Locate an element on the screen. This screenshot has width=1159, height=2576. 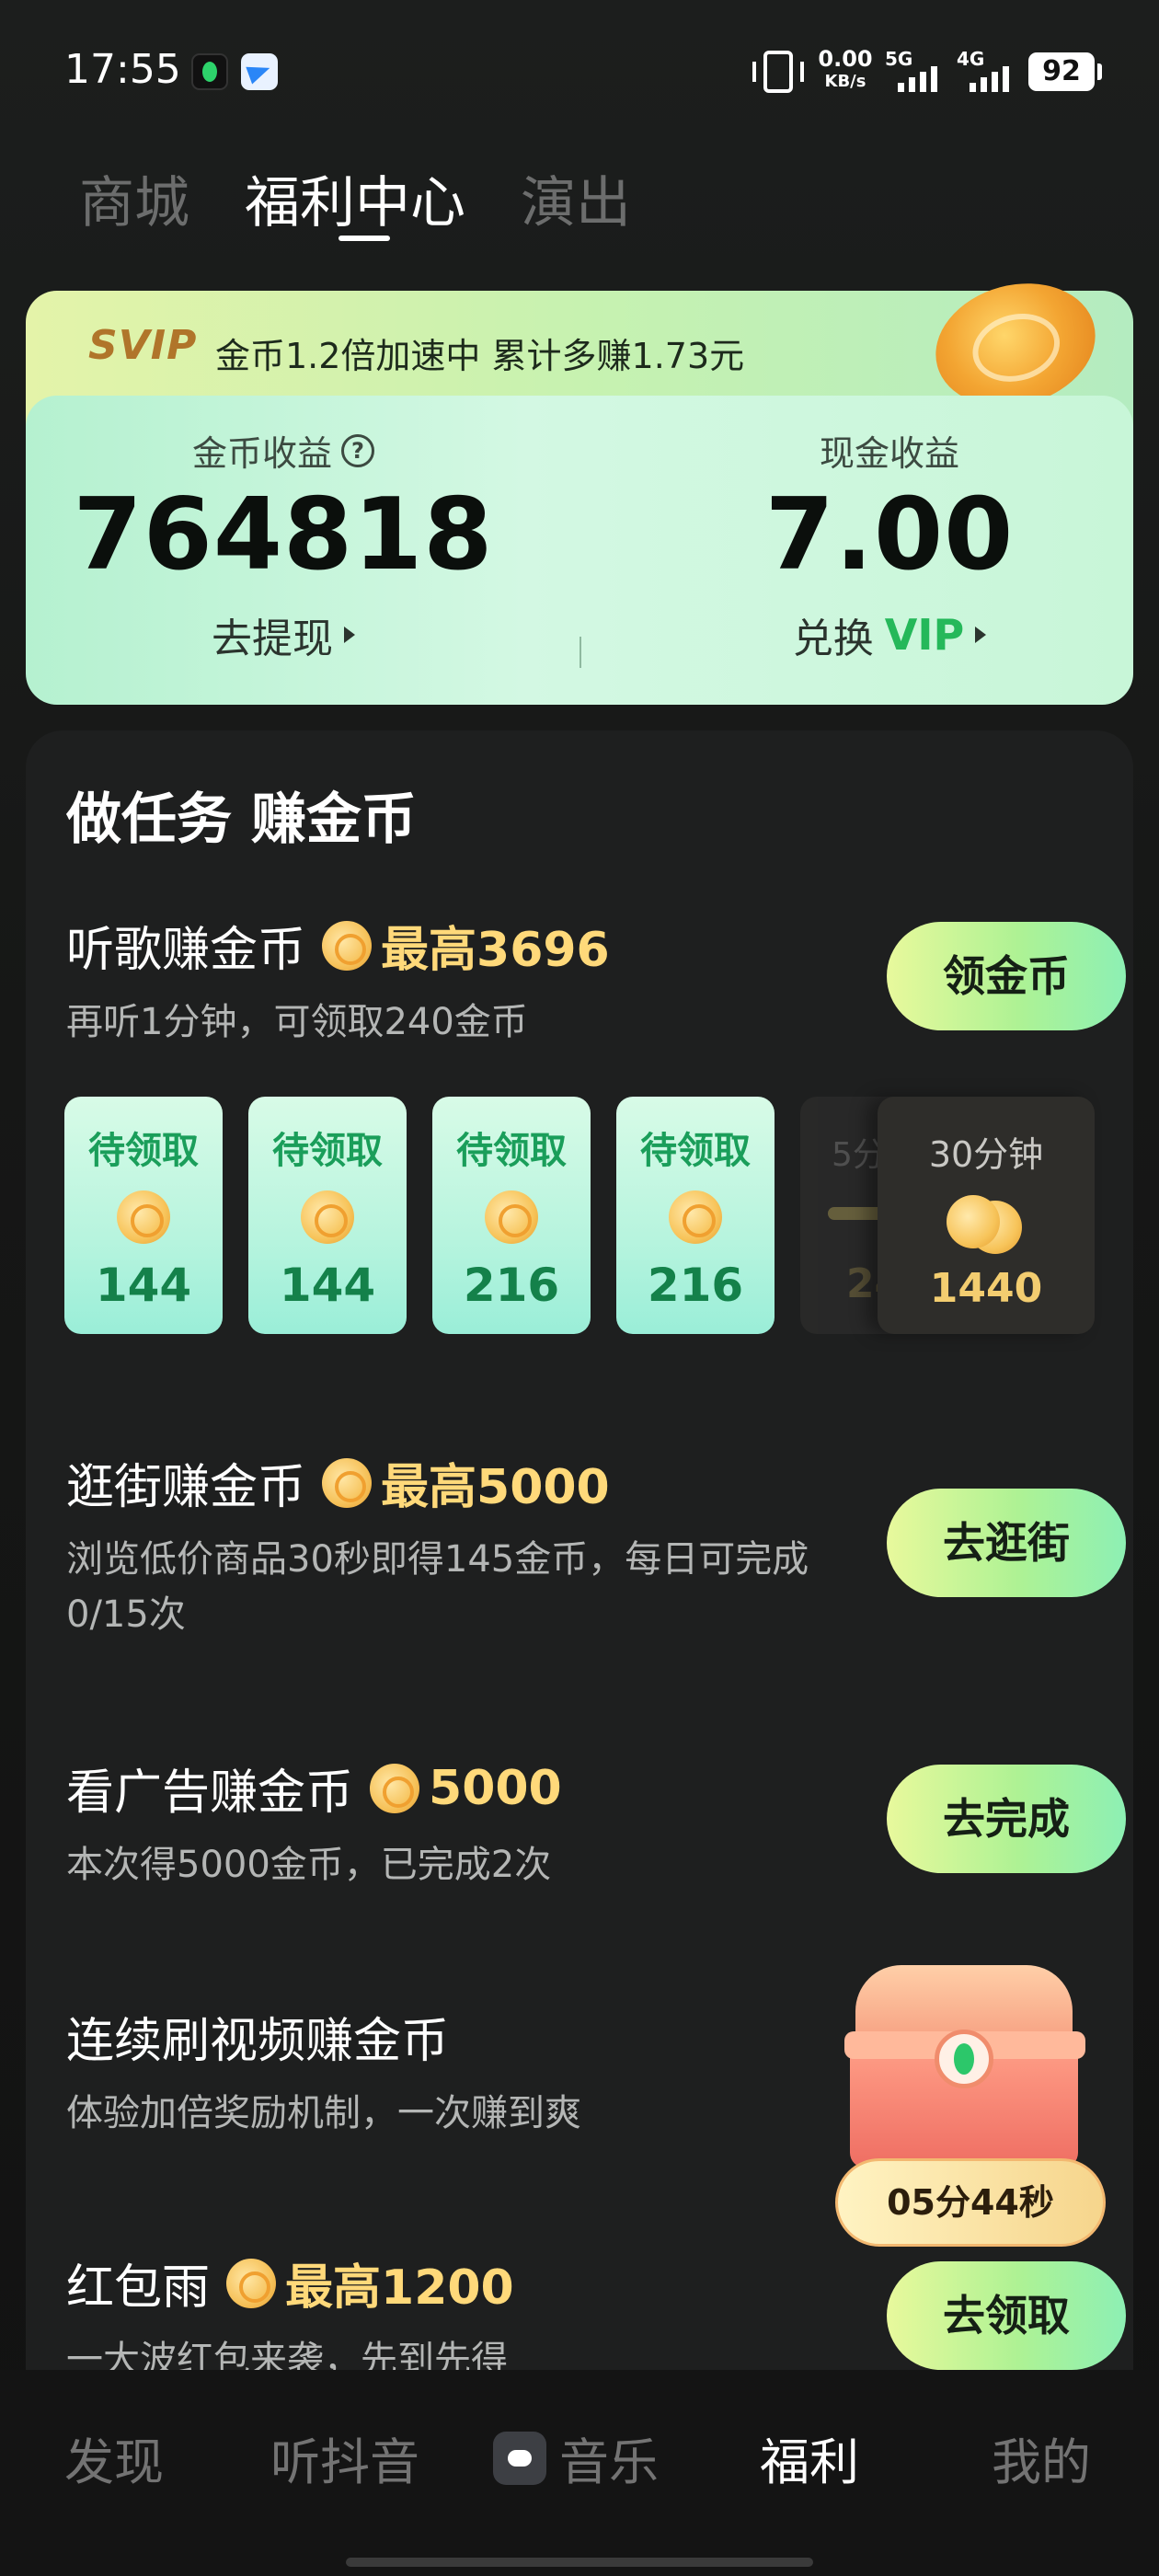
active-tab-indicator is located at coordinates (364, 238).